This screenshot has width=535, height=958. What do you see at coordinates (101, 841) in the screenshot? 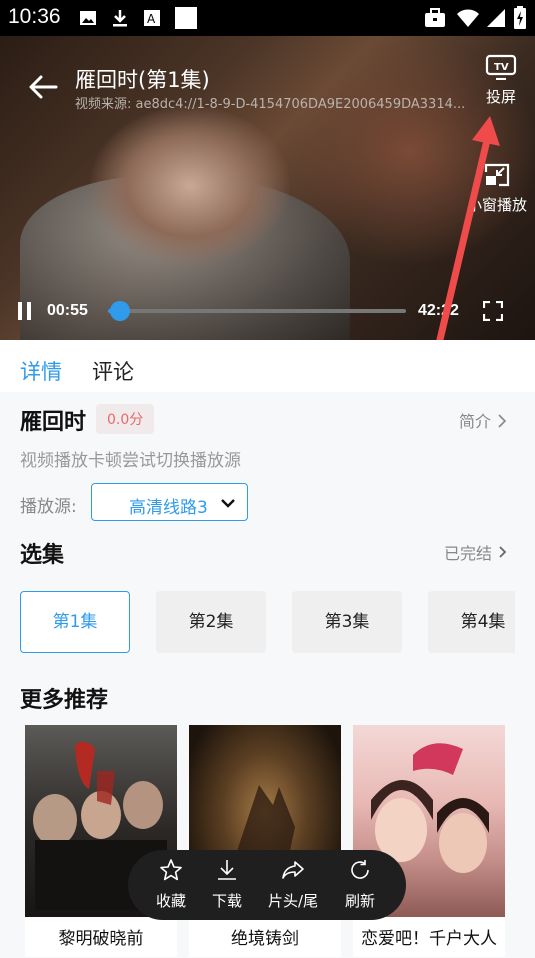
I see `recommend-card: 黎明破晓前` at bounding box center [101, 841].